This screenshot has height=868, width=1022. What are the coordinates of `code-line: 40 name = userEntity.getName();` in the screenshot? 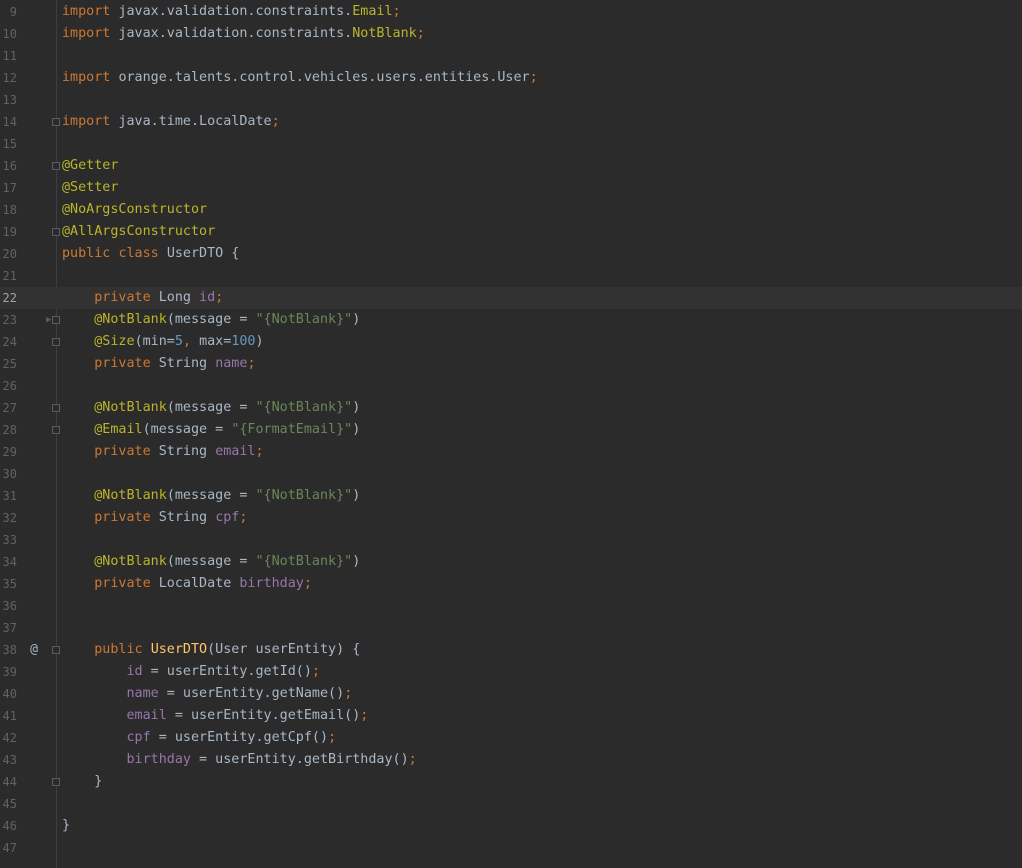 It's located at (511, 694).